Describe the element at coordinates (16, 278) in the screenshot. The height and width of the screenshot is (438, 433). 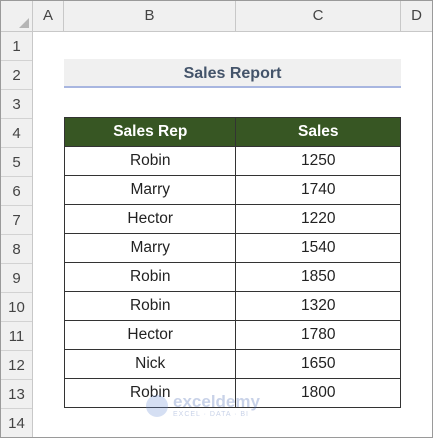
I see `row-header: 9` at that location.